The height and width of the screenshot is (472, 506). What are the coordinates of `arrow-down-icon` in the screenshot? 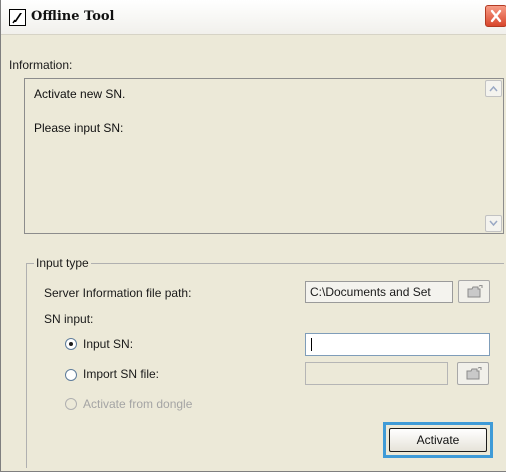 It's located at (493, 223).